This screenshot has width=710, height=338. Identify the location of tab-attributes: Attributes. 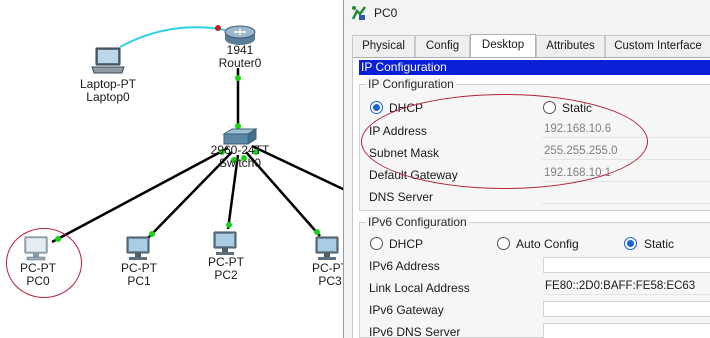
(570, 46).